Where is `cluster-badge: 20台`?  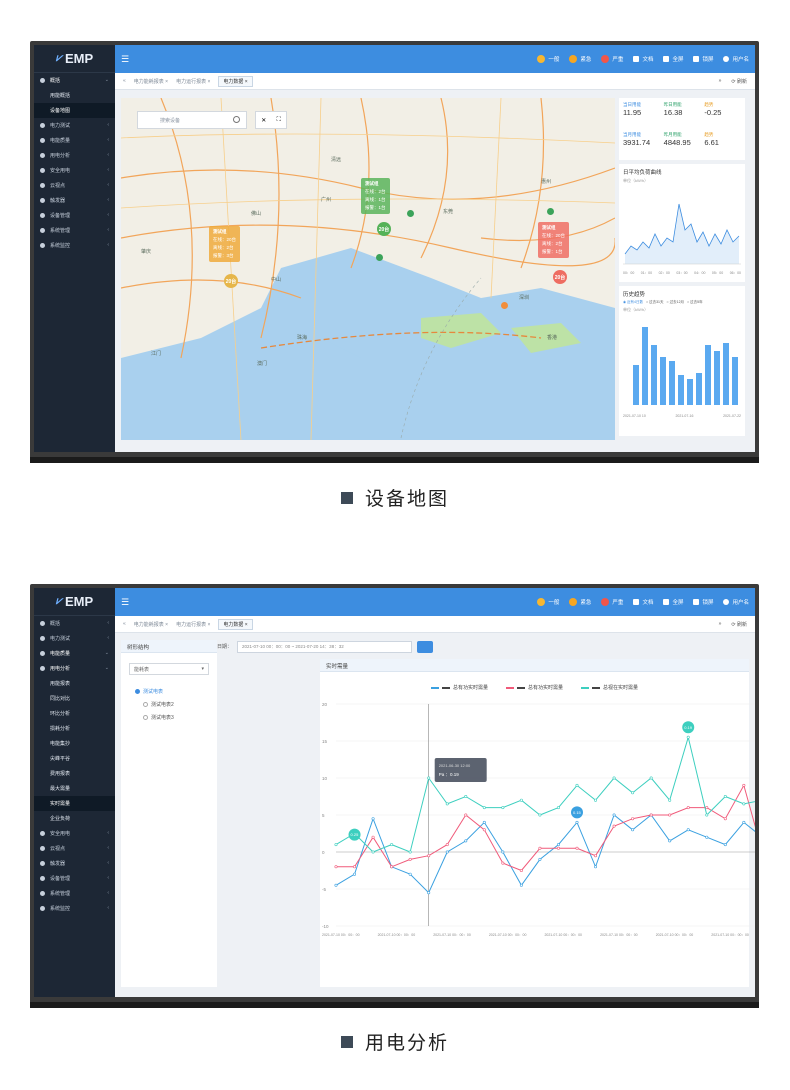
cluster-badge: 20台 is located at coordinates (231, 281).